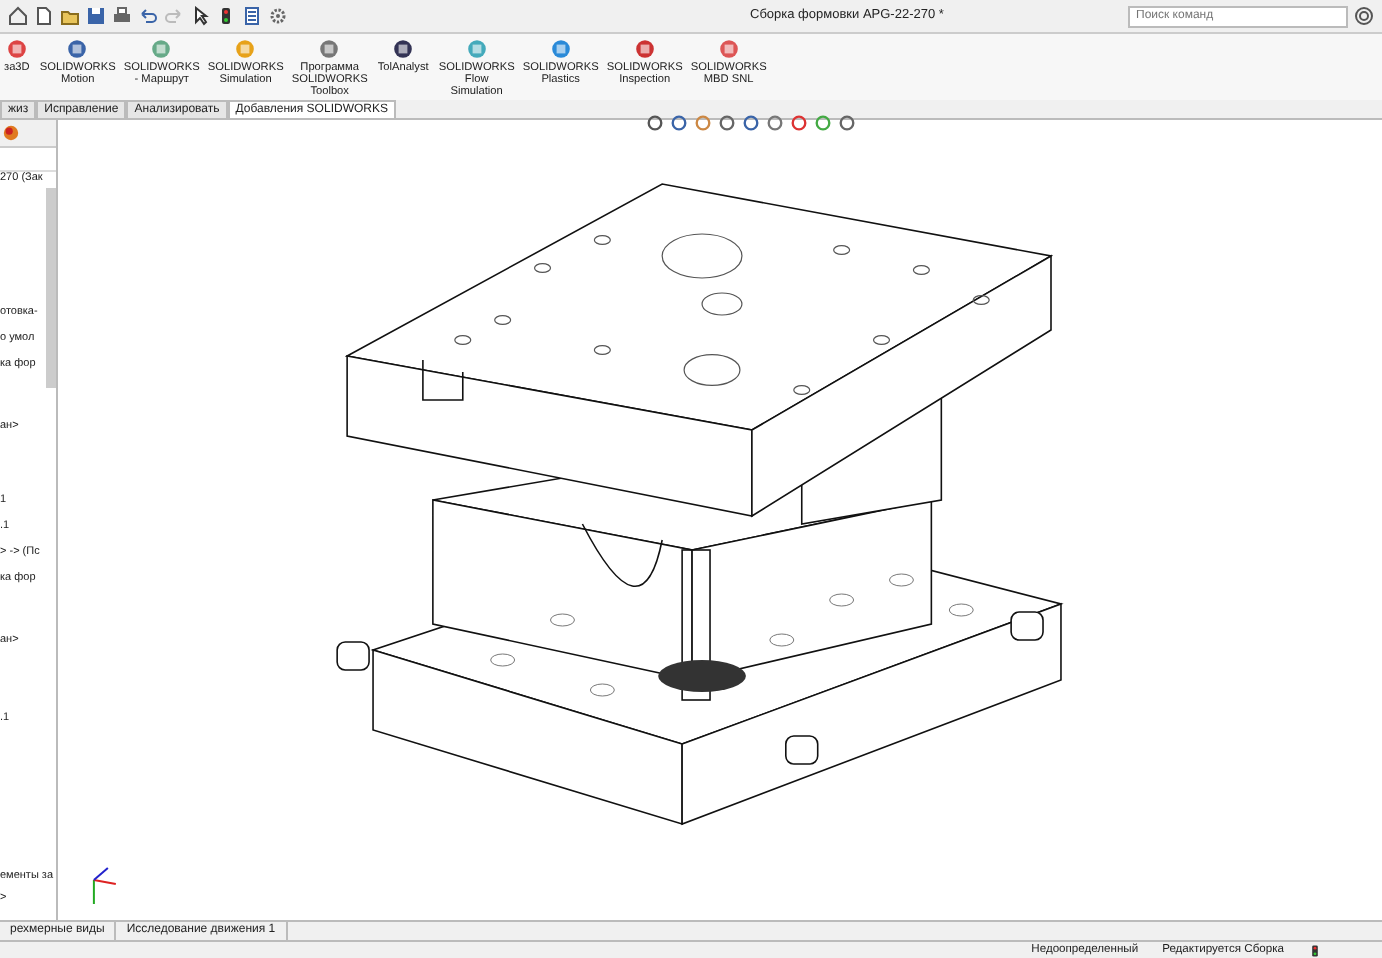 Image resolution: width=1382 pixels, height=958 pixels. I want to click on print-icon, so click(122, 16).